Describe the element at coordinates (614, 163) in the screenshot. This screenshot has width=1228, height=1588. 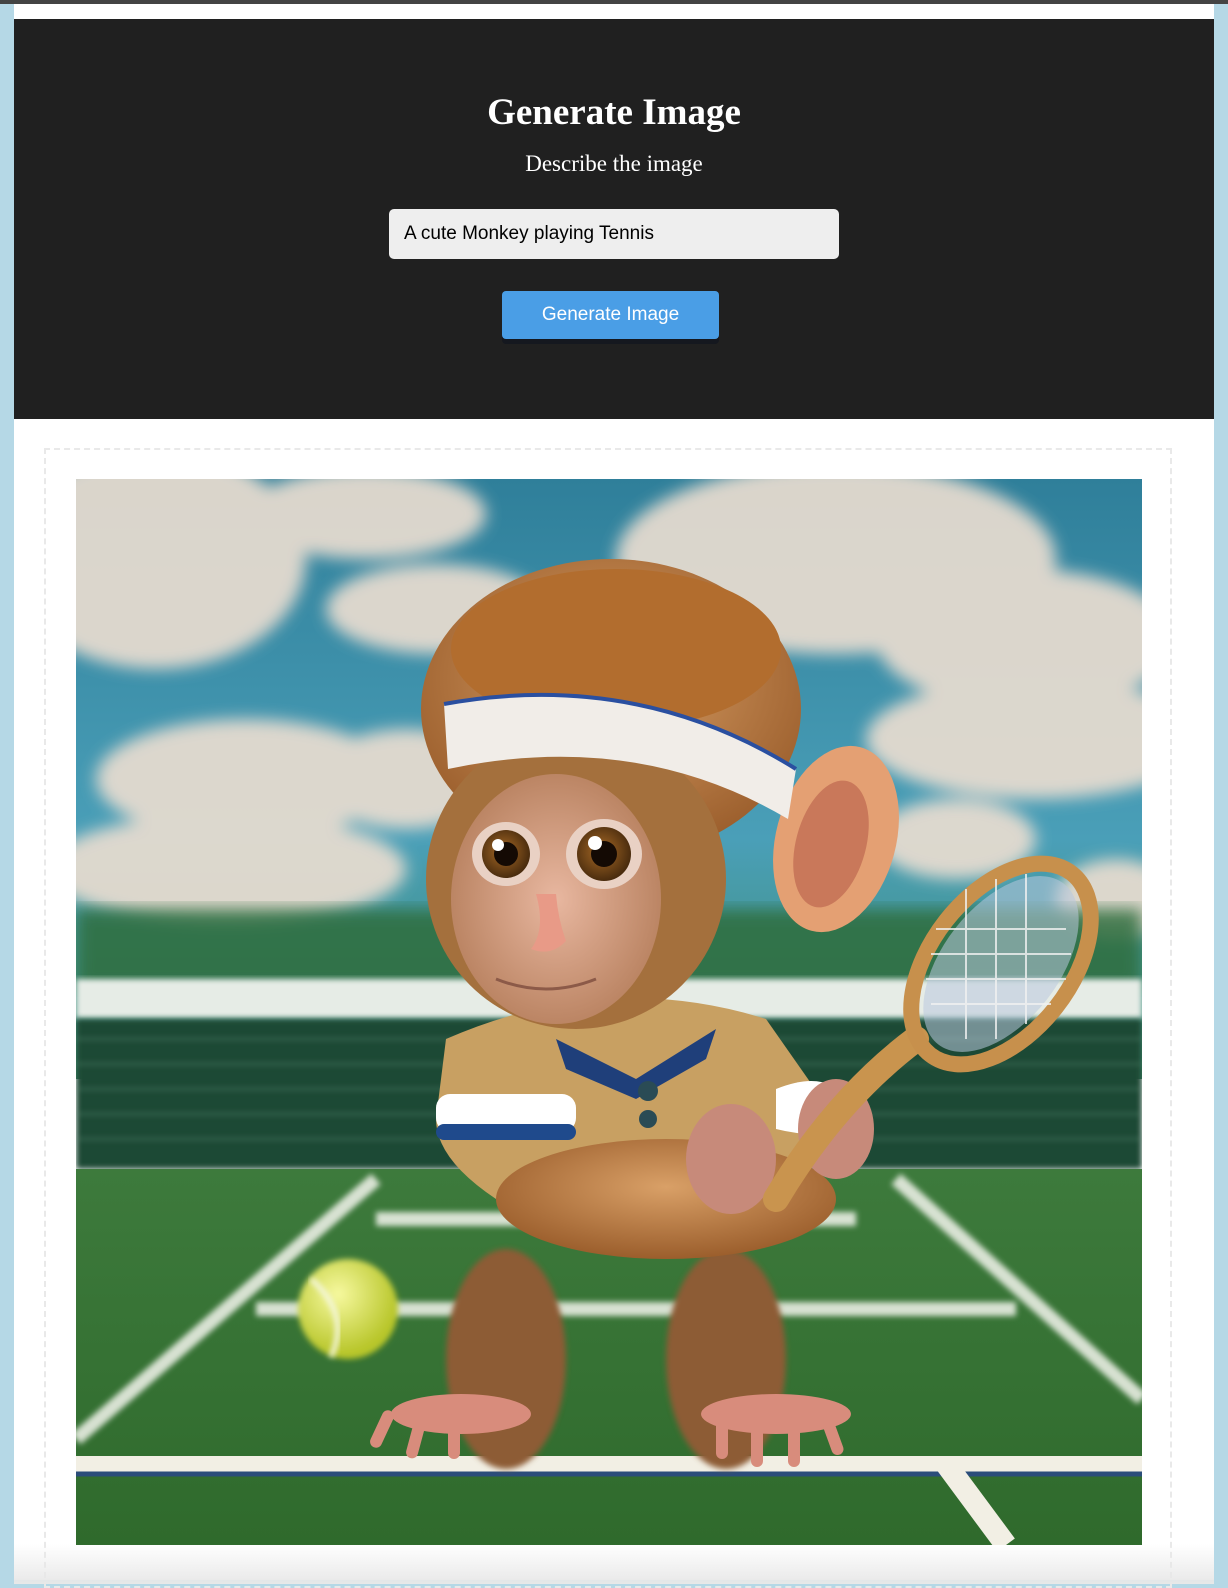
I see `prompt-label: Describe the image` at that location.